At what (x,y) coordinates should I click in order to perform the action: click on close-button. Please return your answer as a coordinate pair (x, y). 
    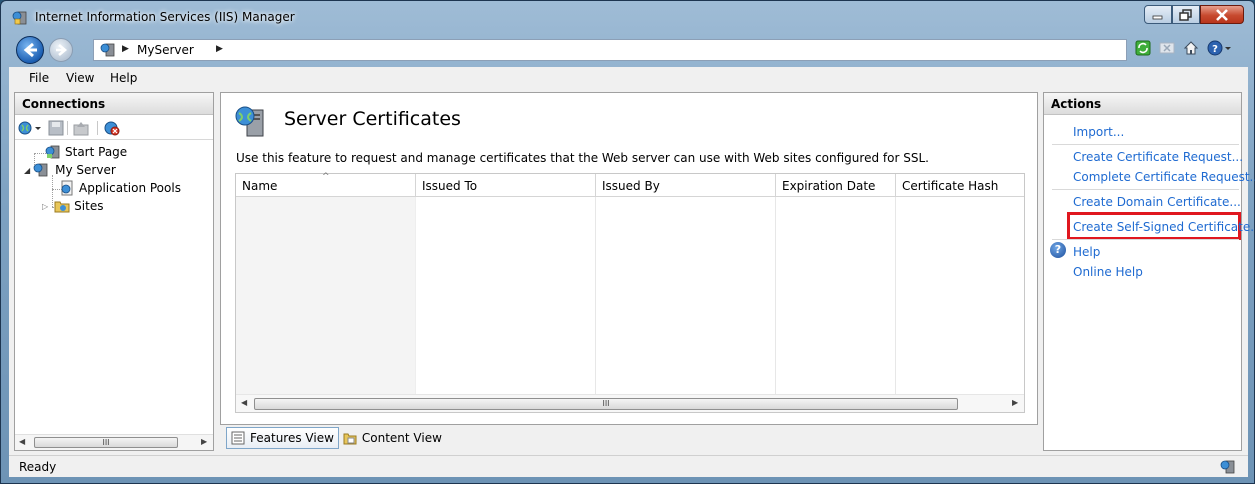
    Looking at the image, I should click on (1222, 14).